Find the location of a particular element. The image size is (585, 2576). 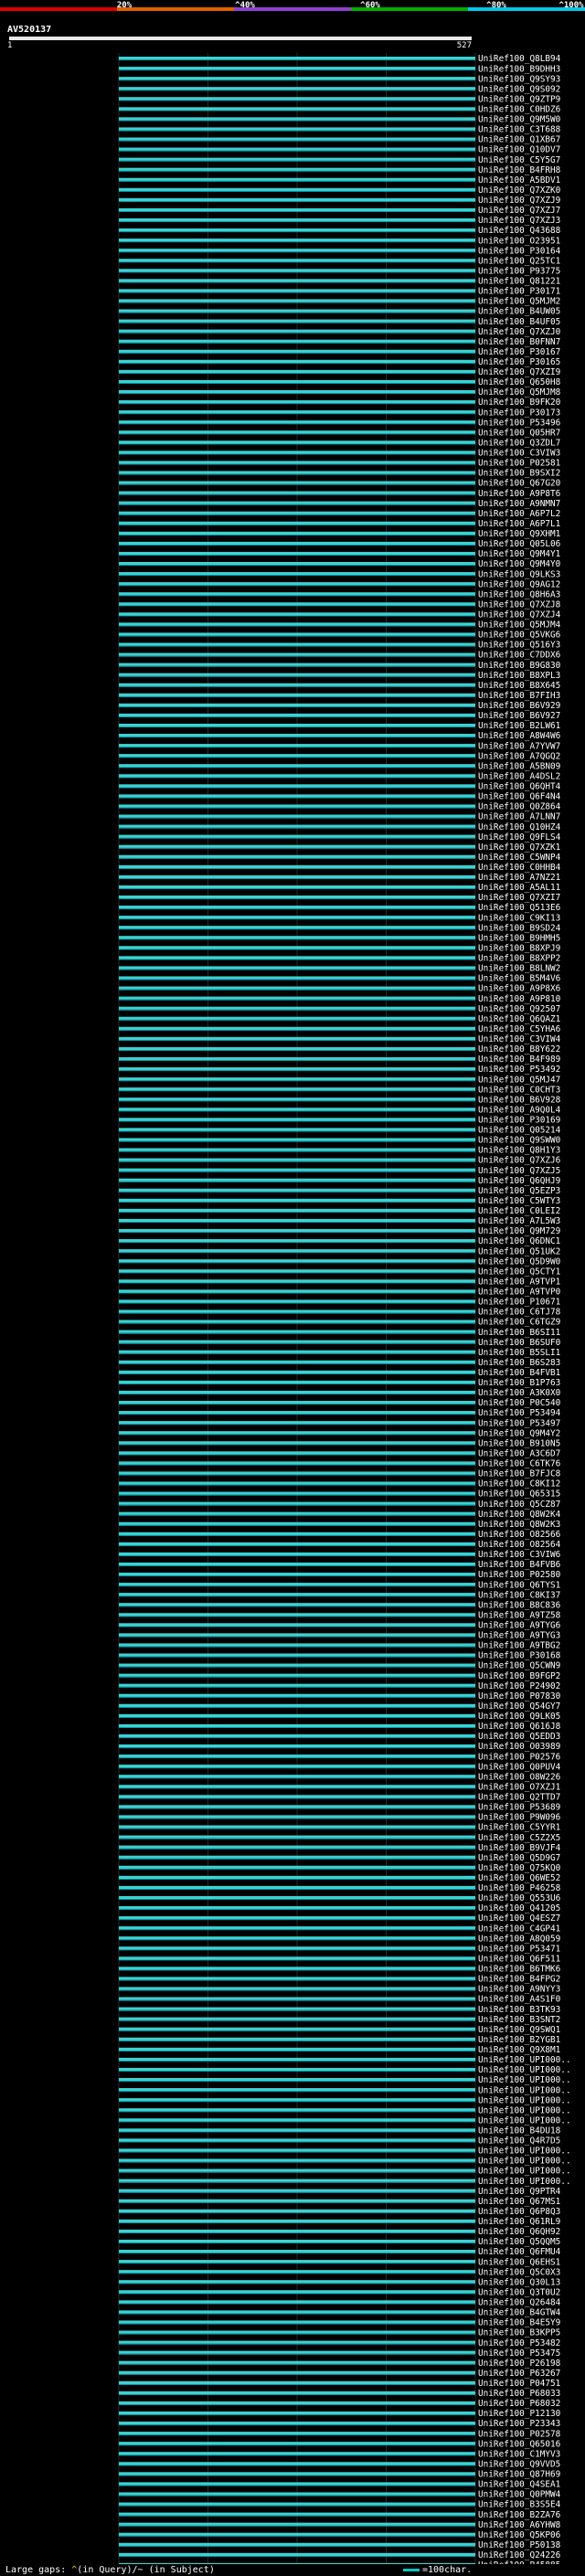

hit-label: UniRef100_Q5EDD3 is located at coordinates (519, 1737).